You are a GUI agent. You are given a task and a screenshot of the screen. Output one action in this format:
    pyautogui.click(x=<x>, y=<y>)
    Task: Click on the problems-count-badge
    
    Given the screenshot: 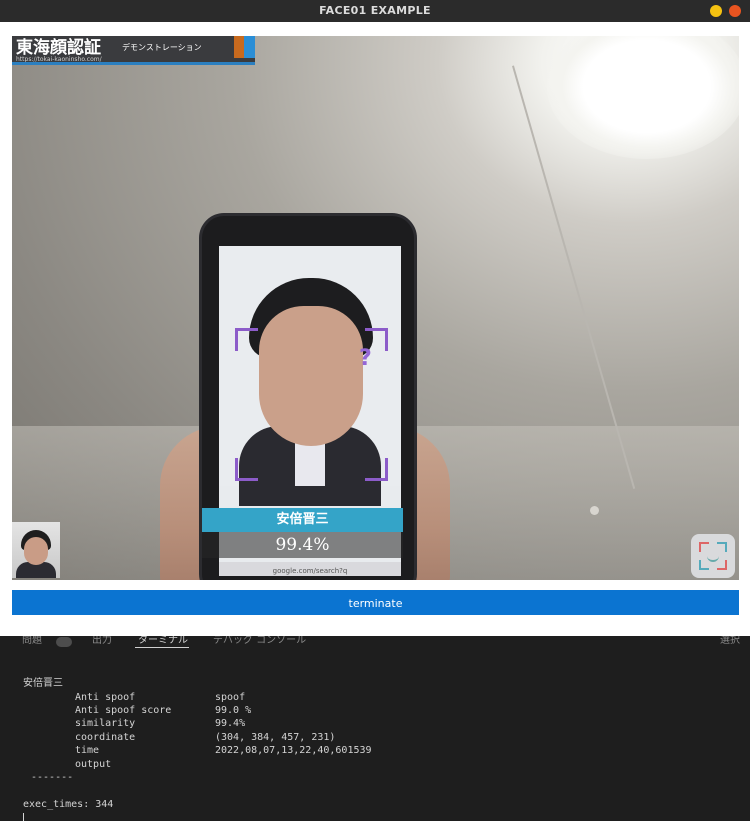 What is the action you would take?
    pyautogui.click(x=64, y=642)
    